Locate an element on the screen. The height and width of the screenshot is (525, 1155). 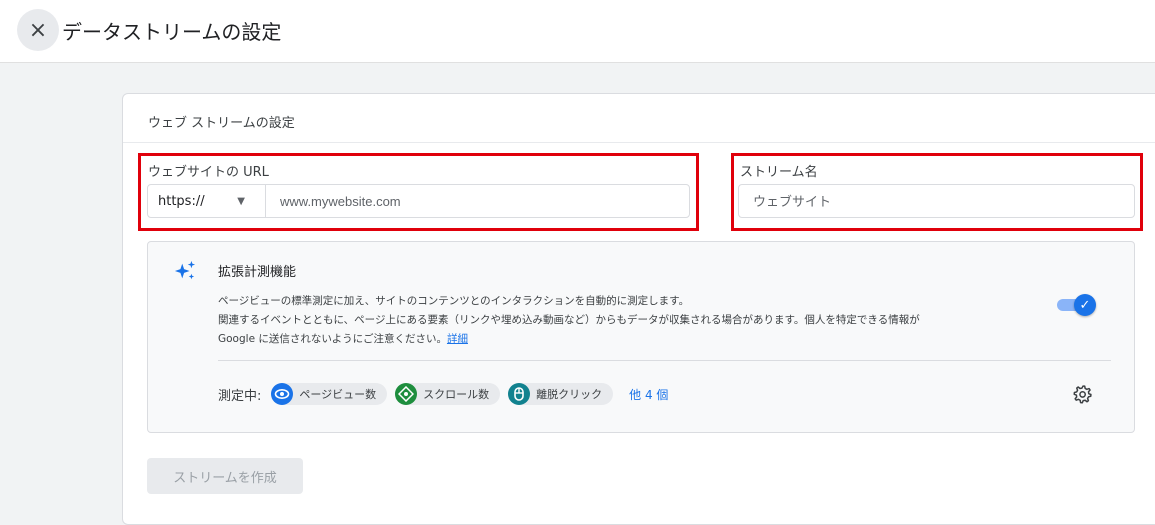
enhanced-measurement-title: 拡張計測機能 is located at coordinates (257, 272).